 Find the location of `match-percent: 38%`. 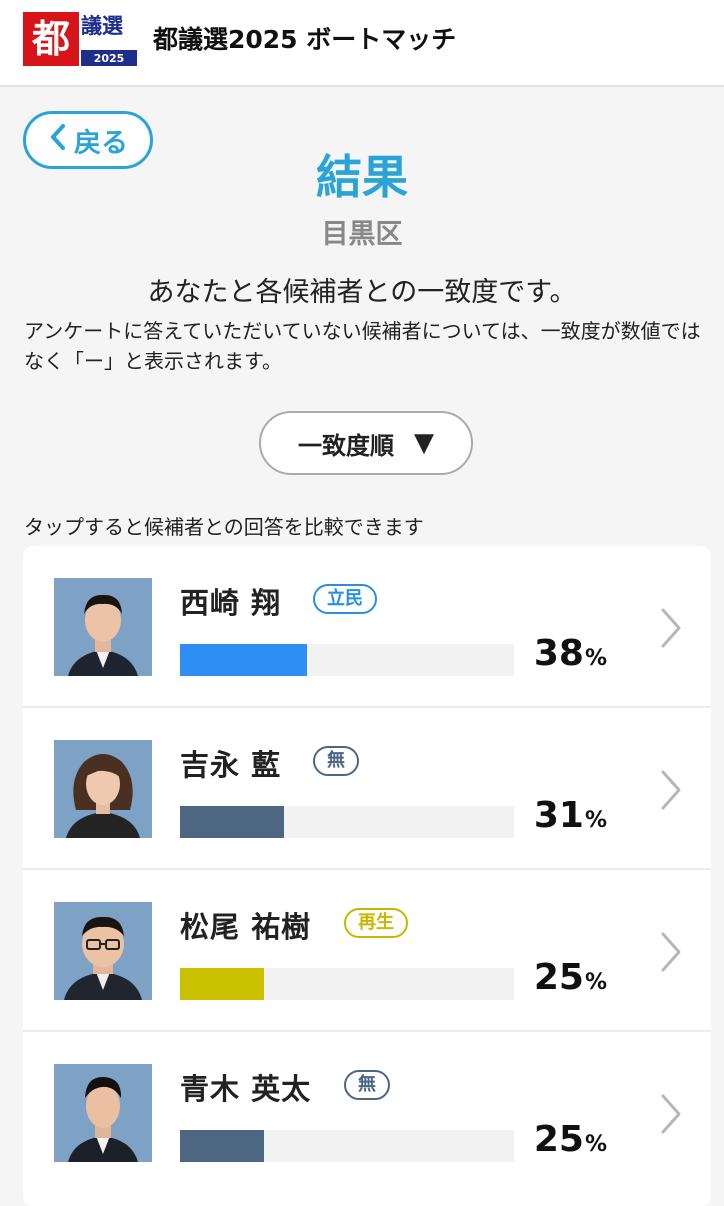

match-percent: 38% is located at coordinates (570, 653).